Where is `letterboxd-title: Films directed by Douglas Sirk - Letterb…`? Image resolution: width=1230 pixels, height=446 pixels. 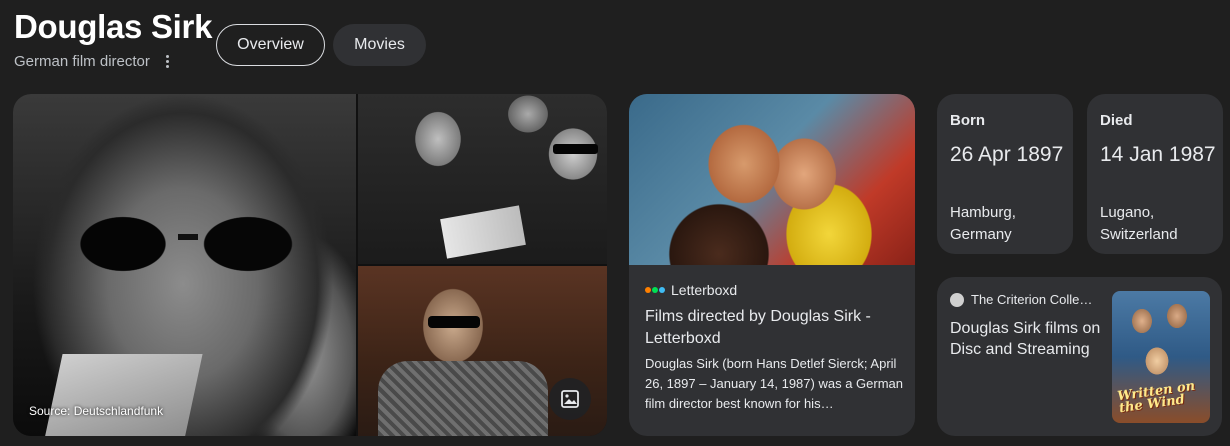 letterboxd-title: Films directed by Douglas Sirk - Letterb… is located at coordinates (773, 328).